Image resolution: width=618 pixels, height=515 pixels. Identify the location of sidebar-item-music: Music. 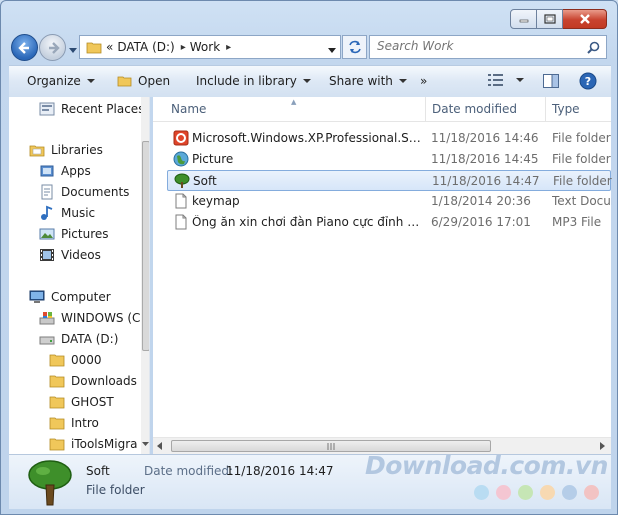
(67, 213).